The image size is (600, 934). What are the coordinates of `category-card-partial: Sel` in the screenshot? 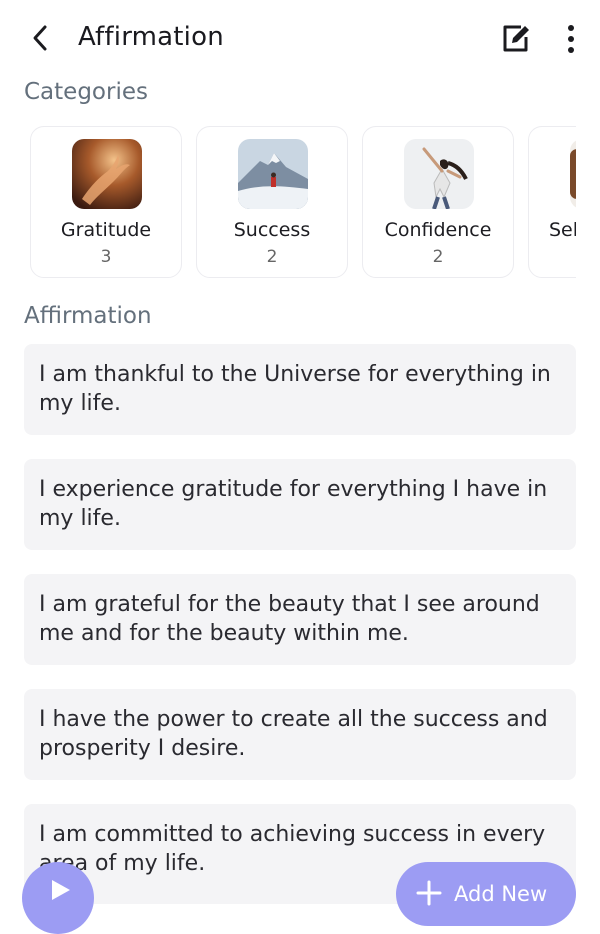 It's located at (552, 202).